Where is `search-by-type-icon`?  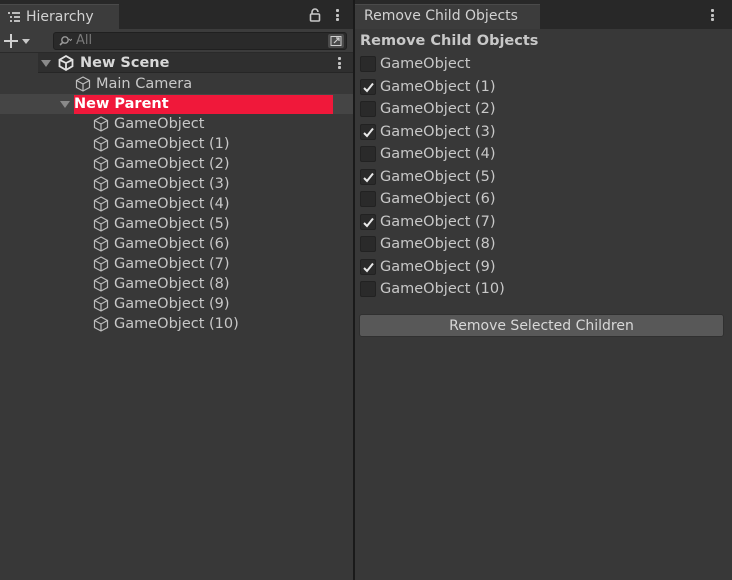
search-by-type-icon is located at coordinates (336, 41).